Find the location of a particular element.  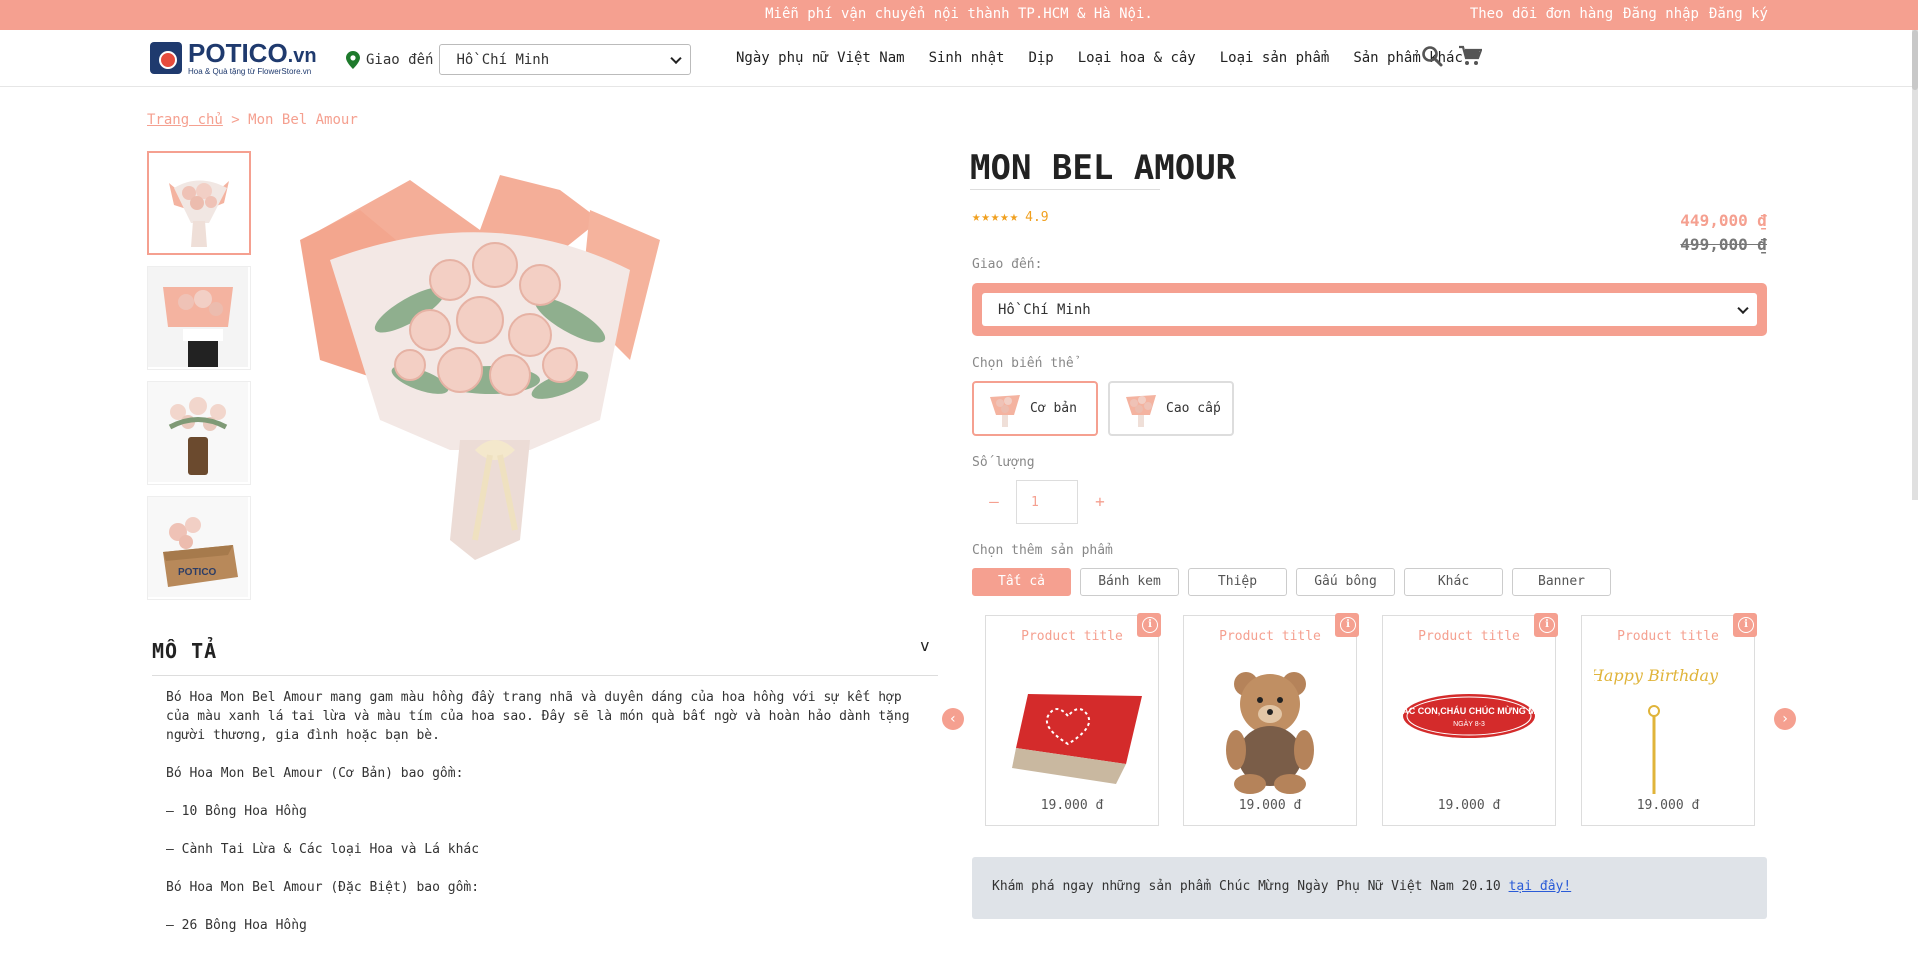

logo-suffix: .vn is located at coordinates (302, 56).